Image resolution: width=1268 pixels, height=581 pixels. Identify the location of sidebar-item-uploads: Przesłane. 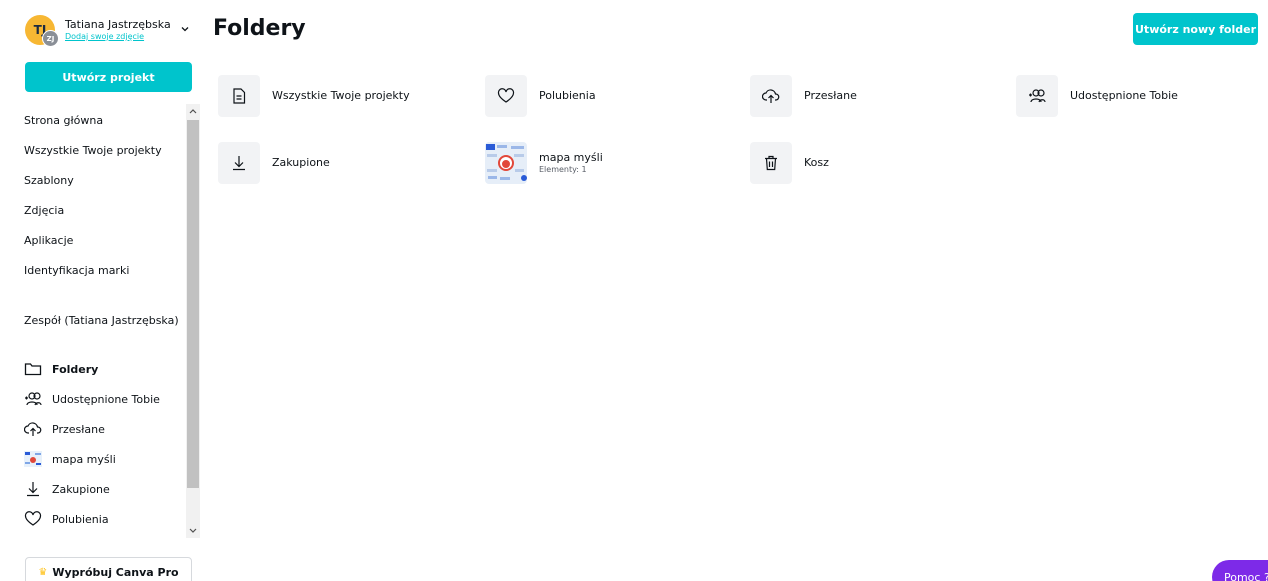
(64, 429).